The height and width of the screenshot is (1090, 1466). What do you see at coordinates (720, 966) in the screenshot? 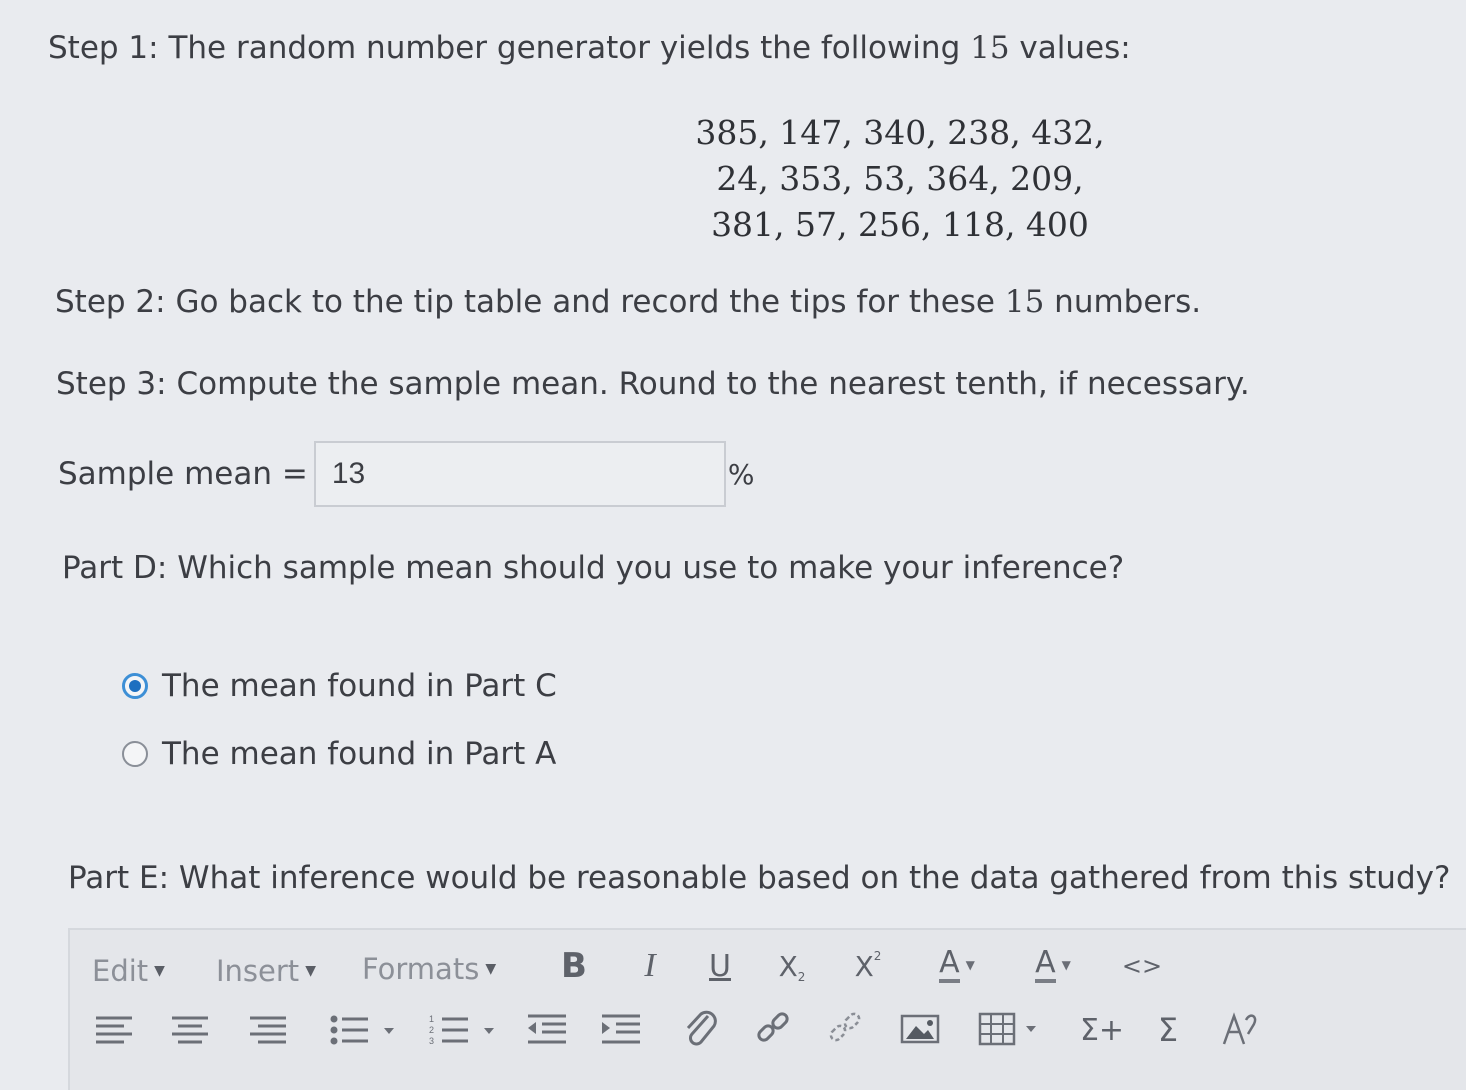
I see `underline-button: U` at bounding box center [720, 966].